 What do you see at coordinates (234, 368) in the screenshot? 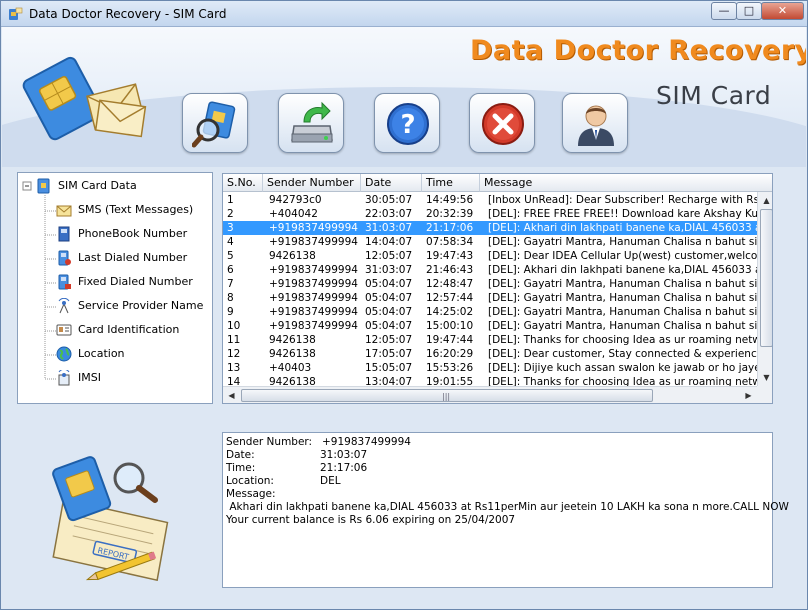
I see `cell-sno: 13` at bounding box center [234, 368].